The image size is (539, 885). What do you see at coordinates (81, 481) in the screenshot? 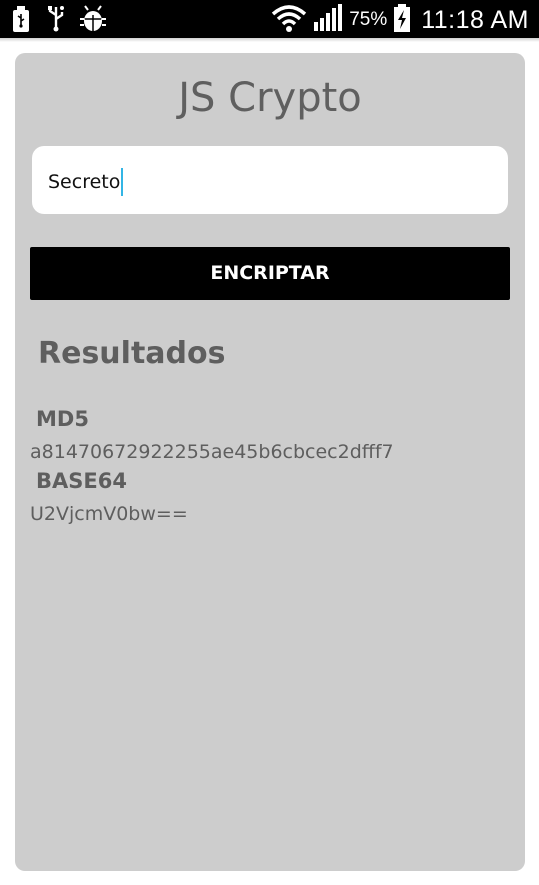
I see `base64-label: BASE64` at bounding box center [81, 481].